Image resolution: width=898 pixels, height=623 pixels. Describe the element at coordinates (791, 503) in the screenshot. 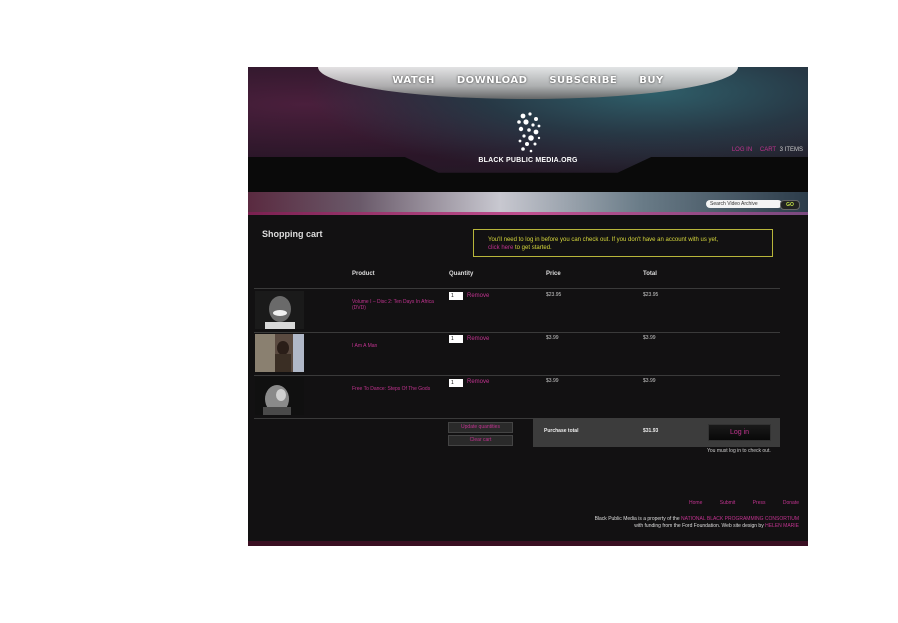

I see `footer-link-donate: Donate` at that location.